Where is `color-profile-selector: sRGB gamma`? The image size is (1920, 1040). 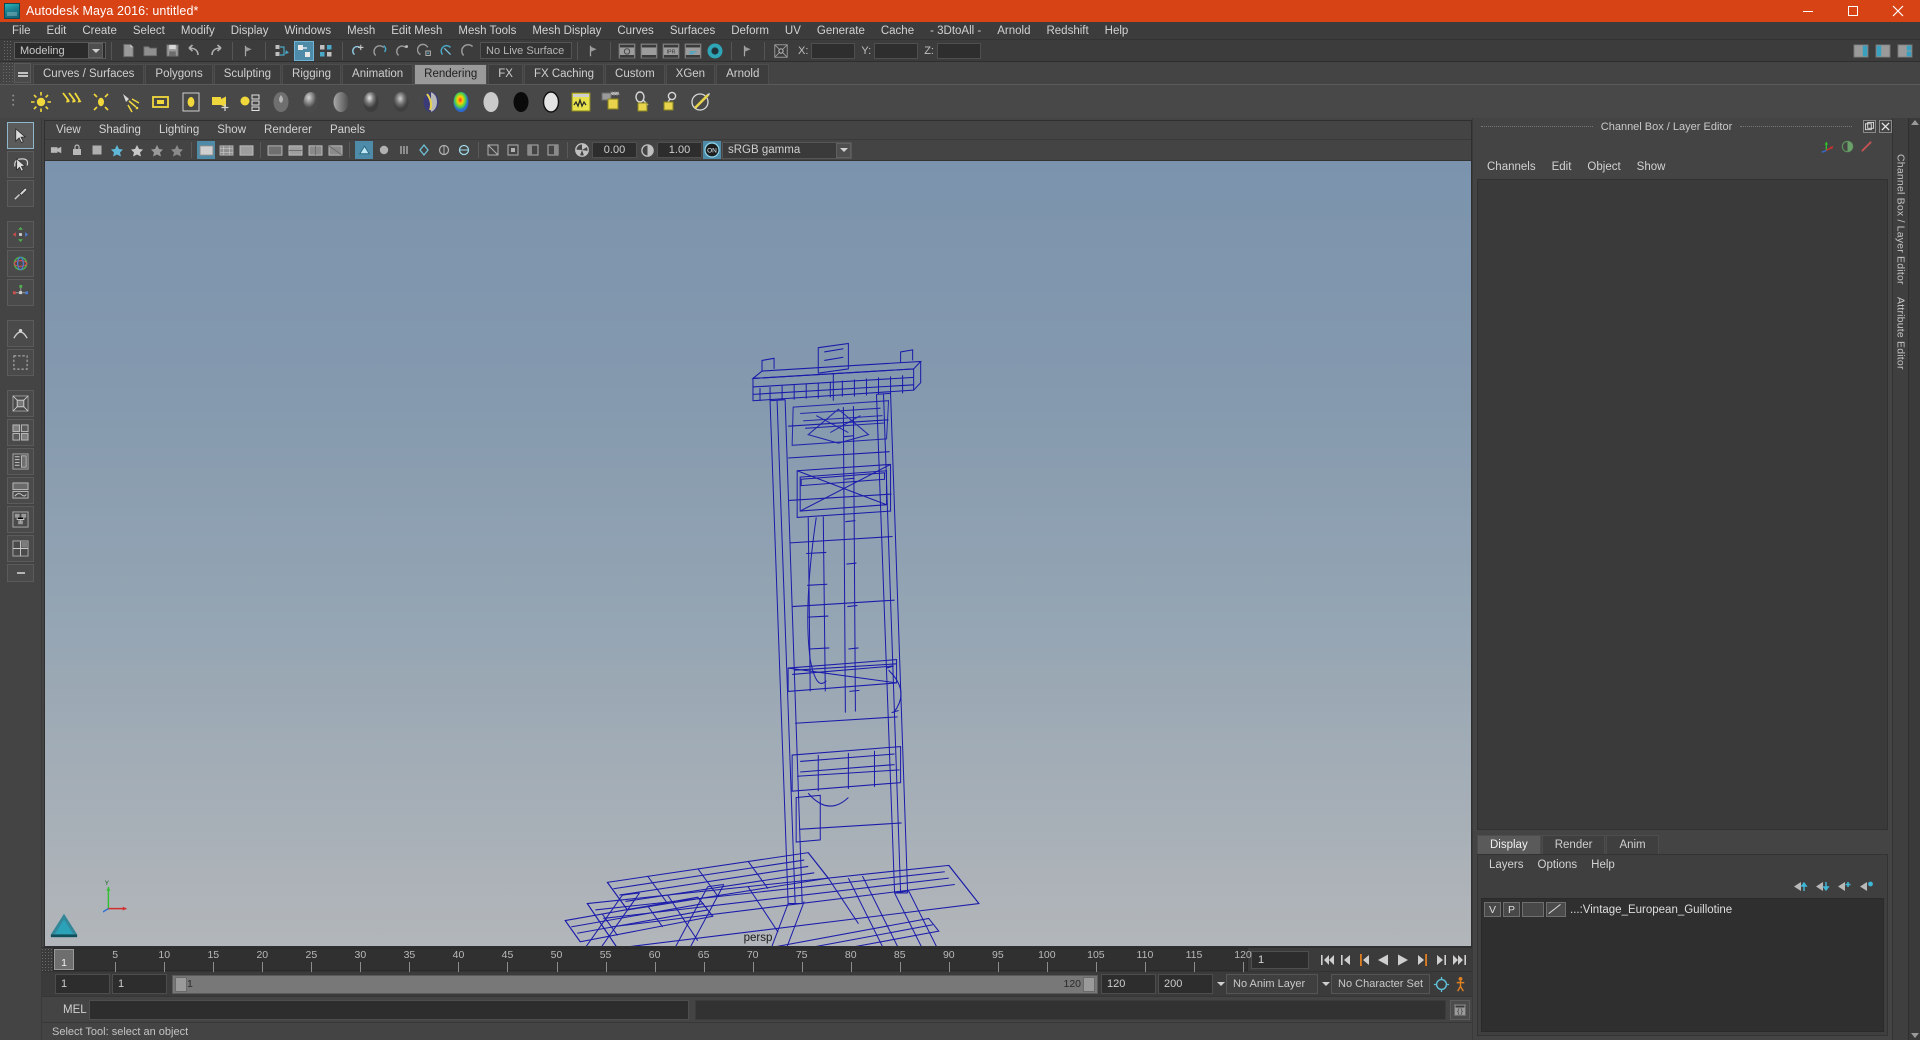 color-profile-selector: sRGB gamma is located at coordinates (787, 150).